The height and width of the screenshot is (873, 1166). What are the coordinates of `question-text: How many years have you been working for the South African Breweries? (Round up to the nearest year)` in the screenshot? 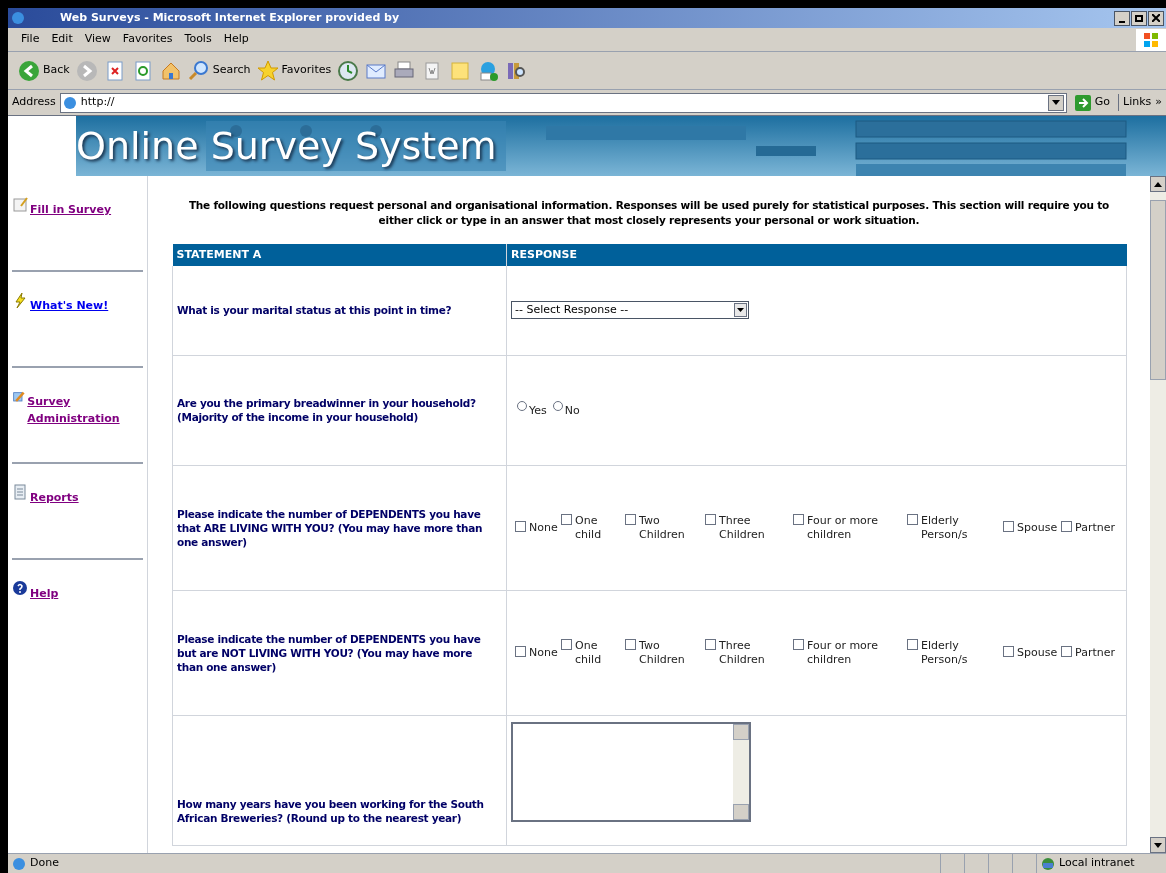 It's located at (330, 810).